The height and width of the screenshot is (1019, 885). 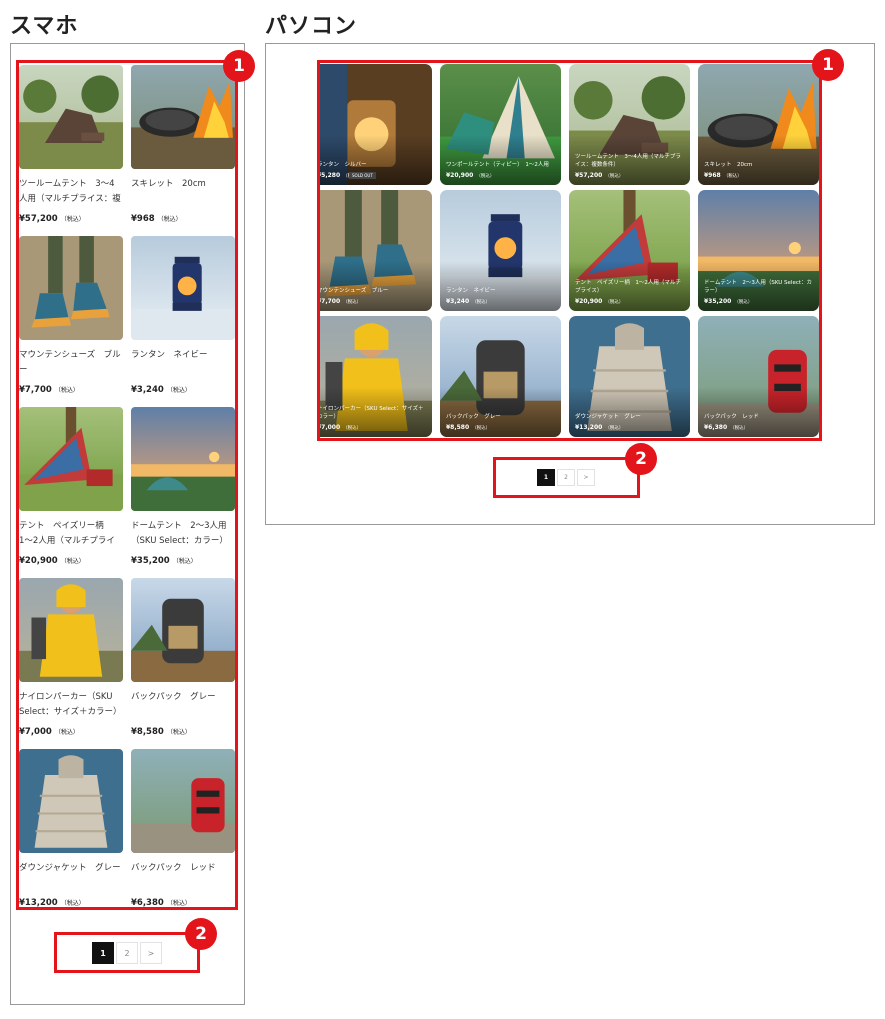 I want to click on mobile-pager-highlight, so click(x=127, y=952).